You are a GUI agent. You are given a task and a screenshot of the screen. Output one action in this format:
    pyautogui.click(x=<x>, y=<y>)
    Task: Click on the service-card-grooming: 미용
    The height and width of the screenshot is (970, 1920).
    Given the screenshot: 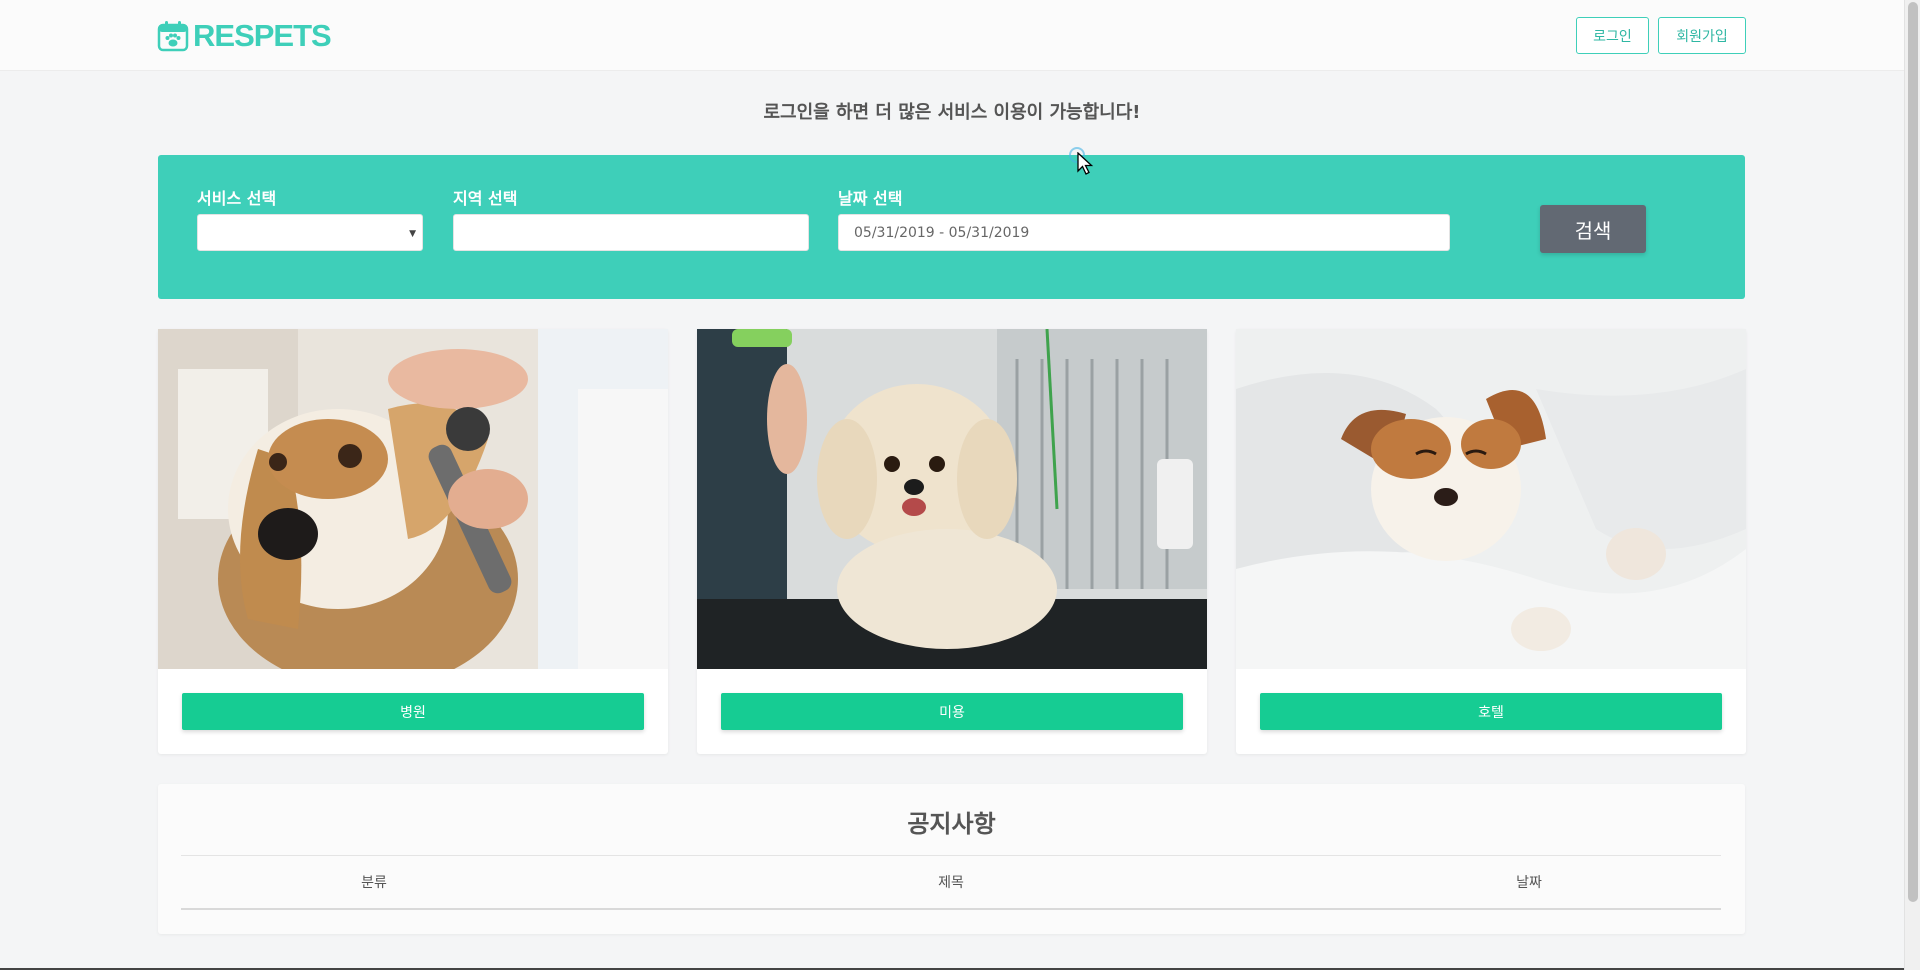 What is the action you would take?
    pyautogui.click(x=952, y=541)
    